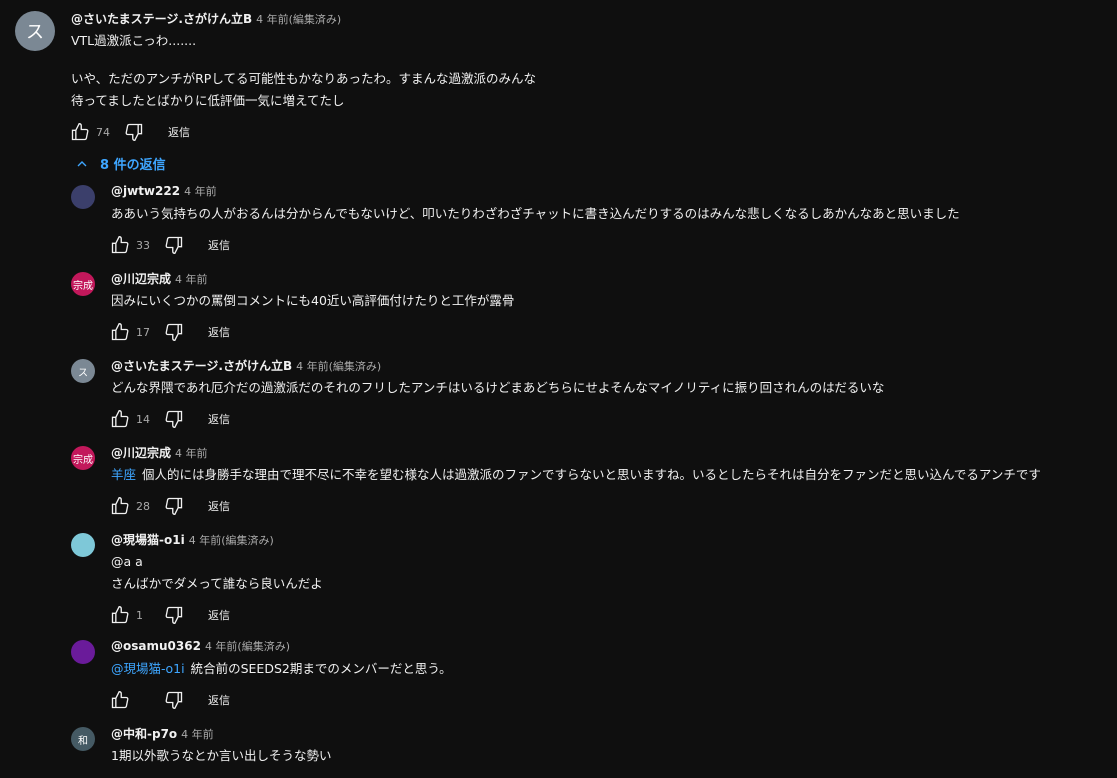 The width and height of the screenshot is (1117, 778). I want to click on reply-actions: 14 返信, so click(170, 419).